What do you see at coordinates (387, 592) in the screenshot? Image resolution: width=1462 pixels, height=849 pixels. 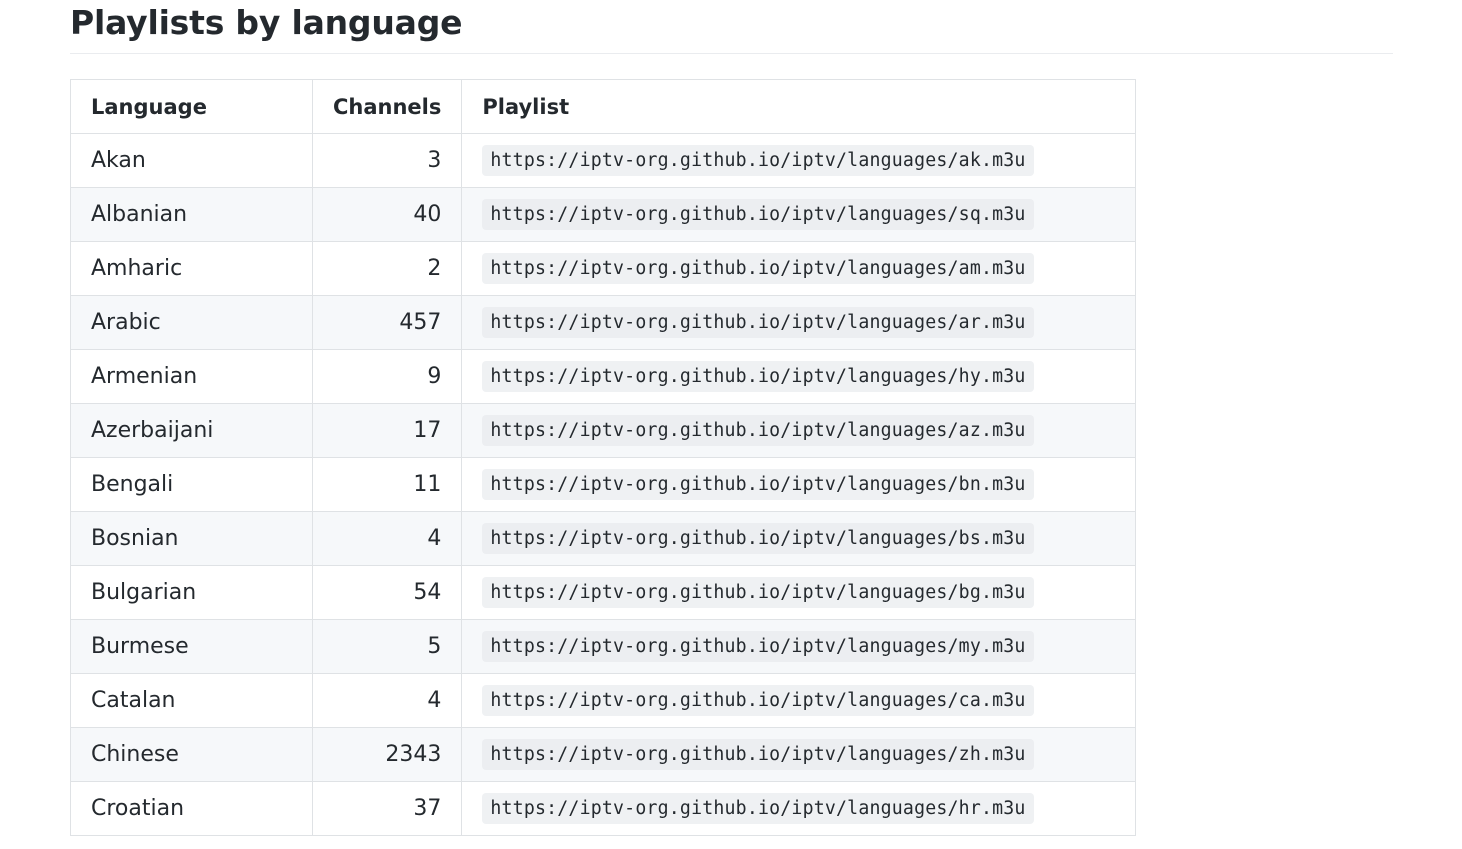 I see `channels-count-cell: 54` at bounding box center [387, 592].